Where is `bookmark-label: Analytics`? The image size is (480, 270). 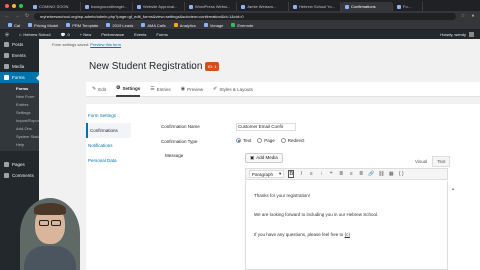
bookmark-label: Analytics is located at coordinates (187, 25).